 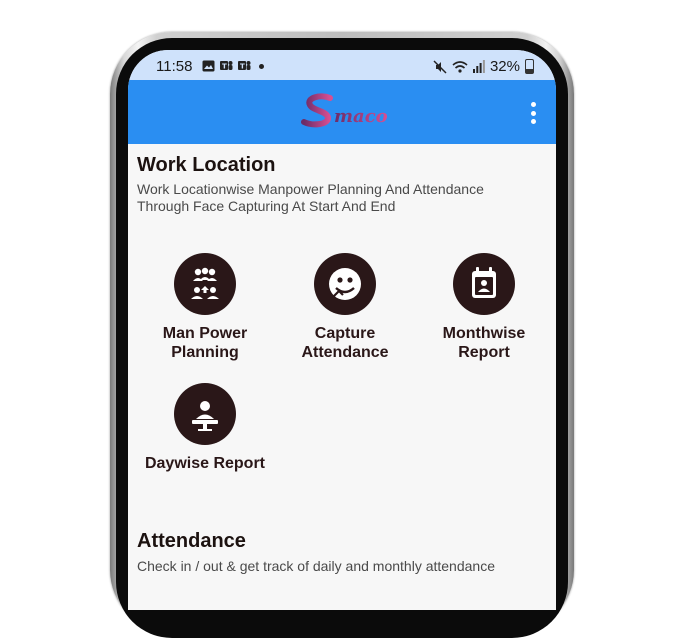 I want to click on gallery-icon, so click(x=208, y=66).